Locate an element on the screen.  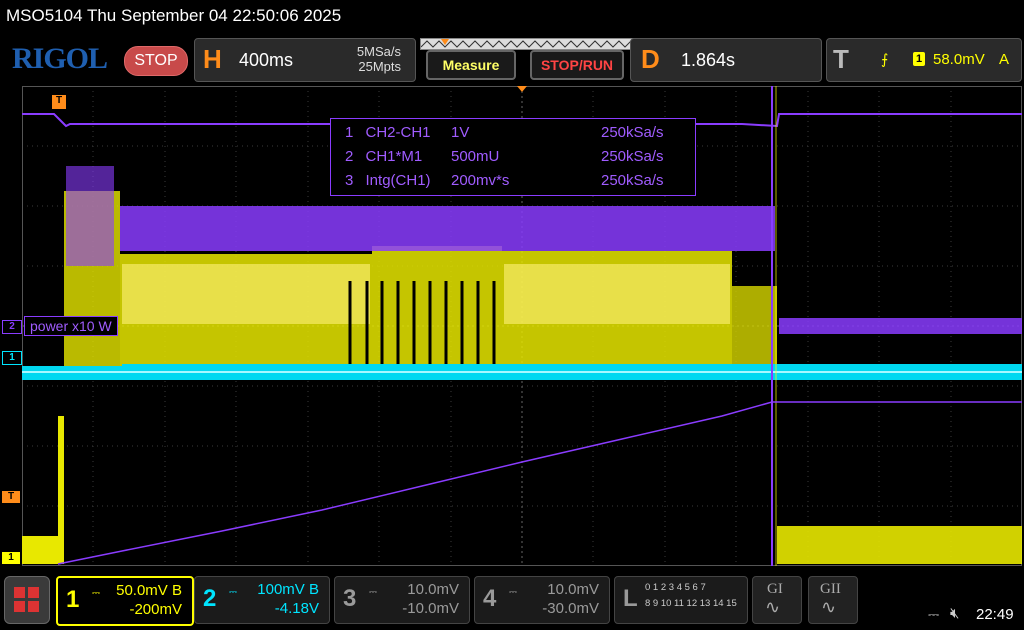
gii-label: GII is located at coordinates (830, 589).